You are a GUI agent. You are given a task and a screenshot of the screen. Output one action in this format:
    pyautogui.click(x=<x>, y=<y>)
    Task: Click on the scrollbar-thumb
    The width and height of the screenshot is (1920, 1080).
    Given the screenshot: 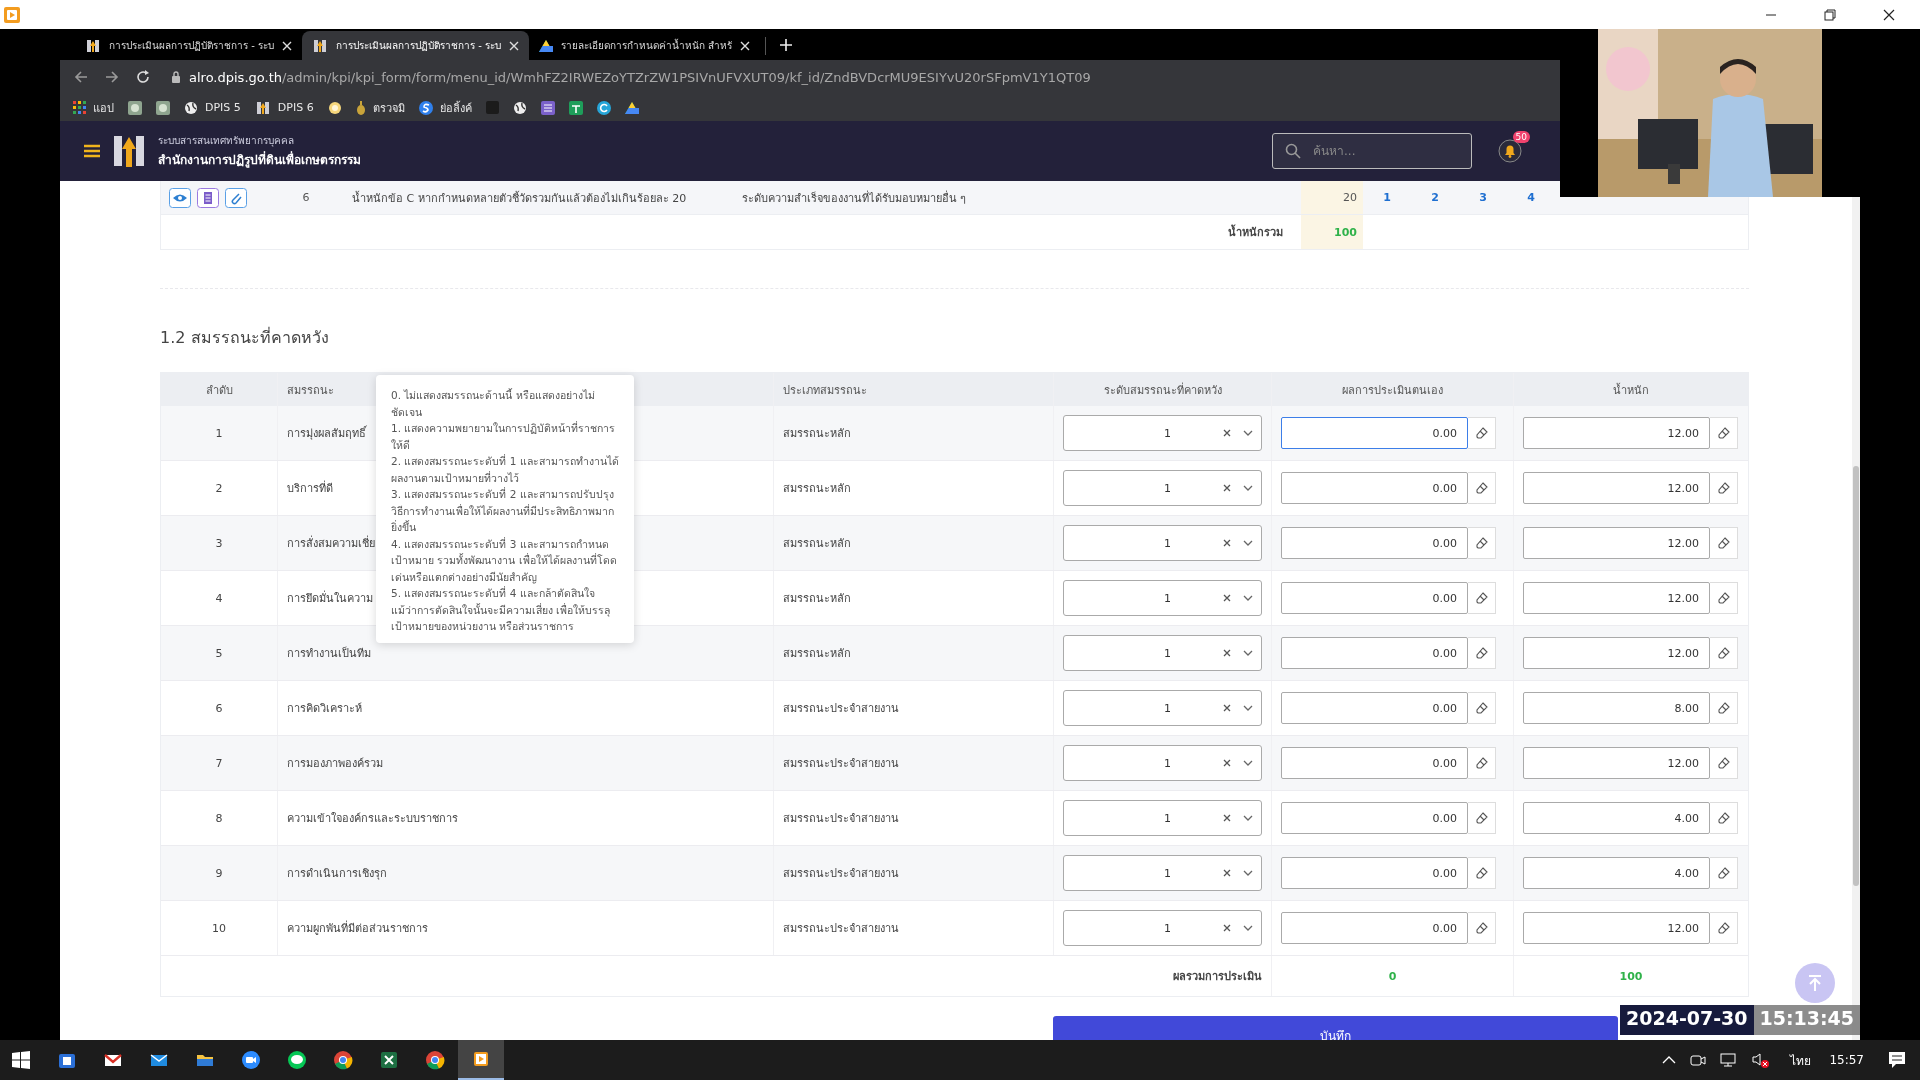 What is the action you would take?
    pyautogui.click(x=1856, y=676)
    